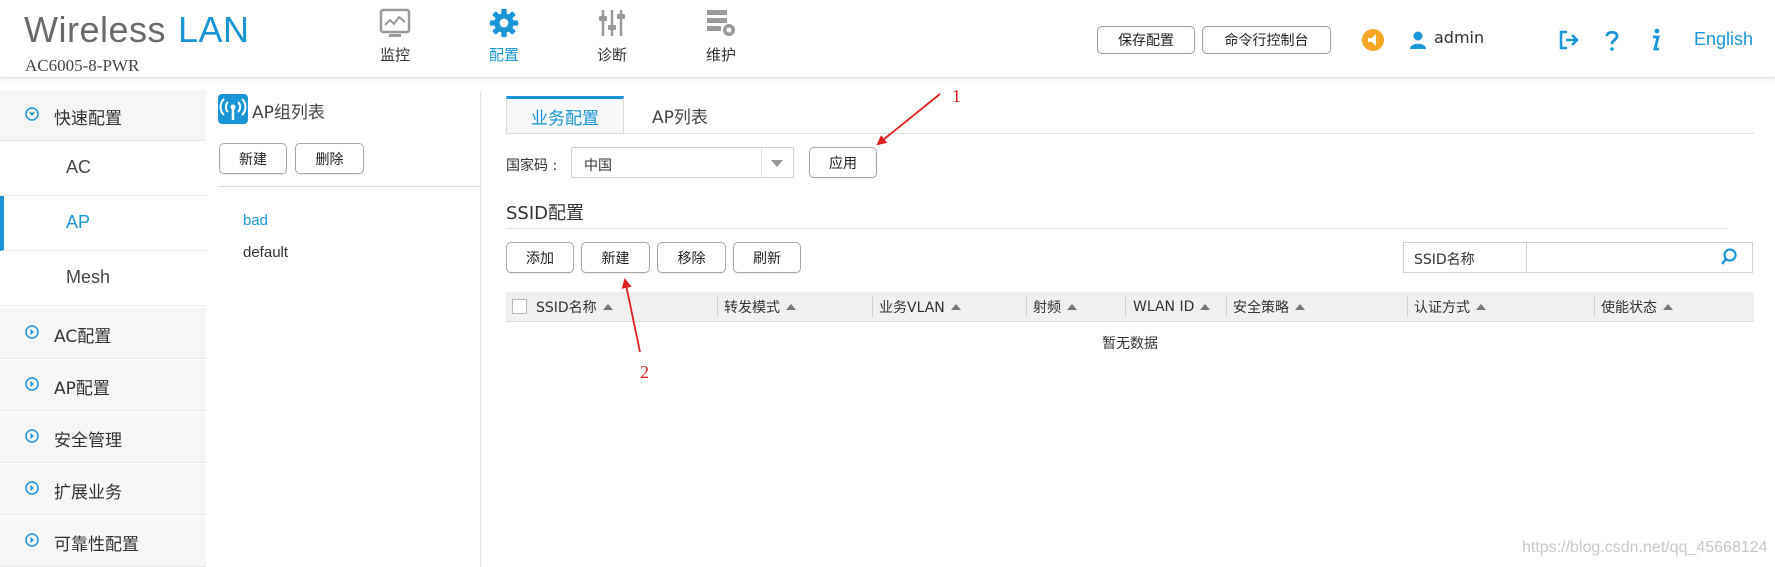  What do you see at coordinates (644, 372) in the screenshot?
I see `annotation-number-2: 2` at bounding box center [644, 372].